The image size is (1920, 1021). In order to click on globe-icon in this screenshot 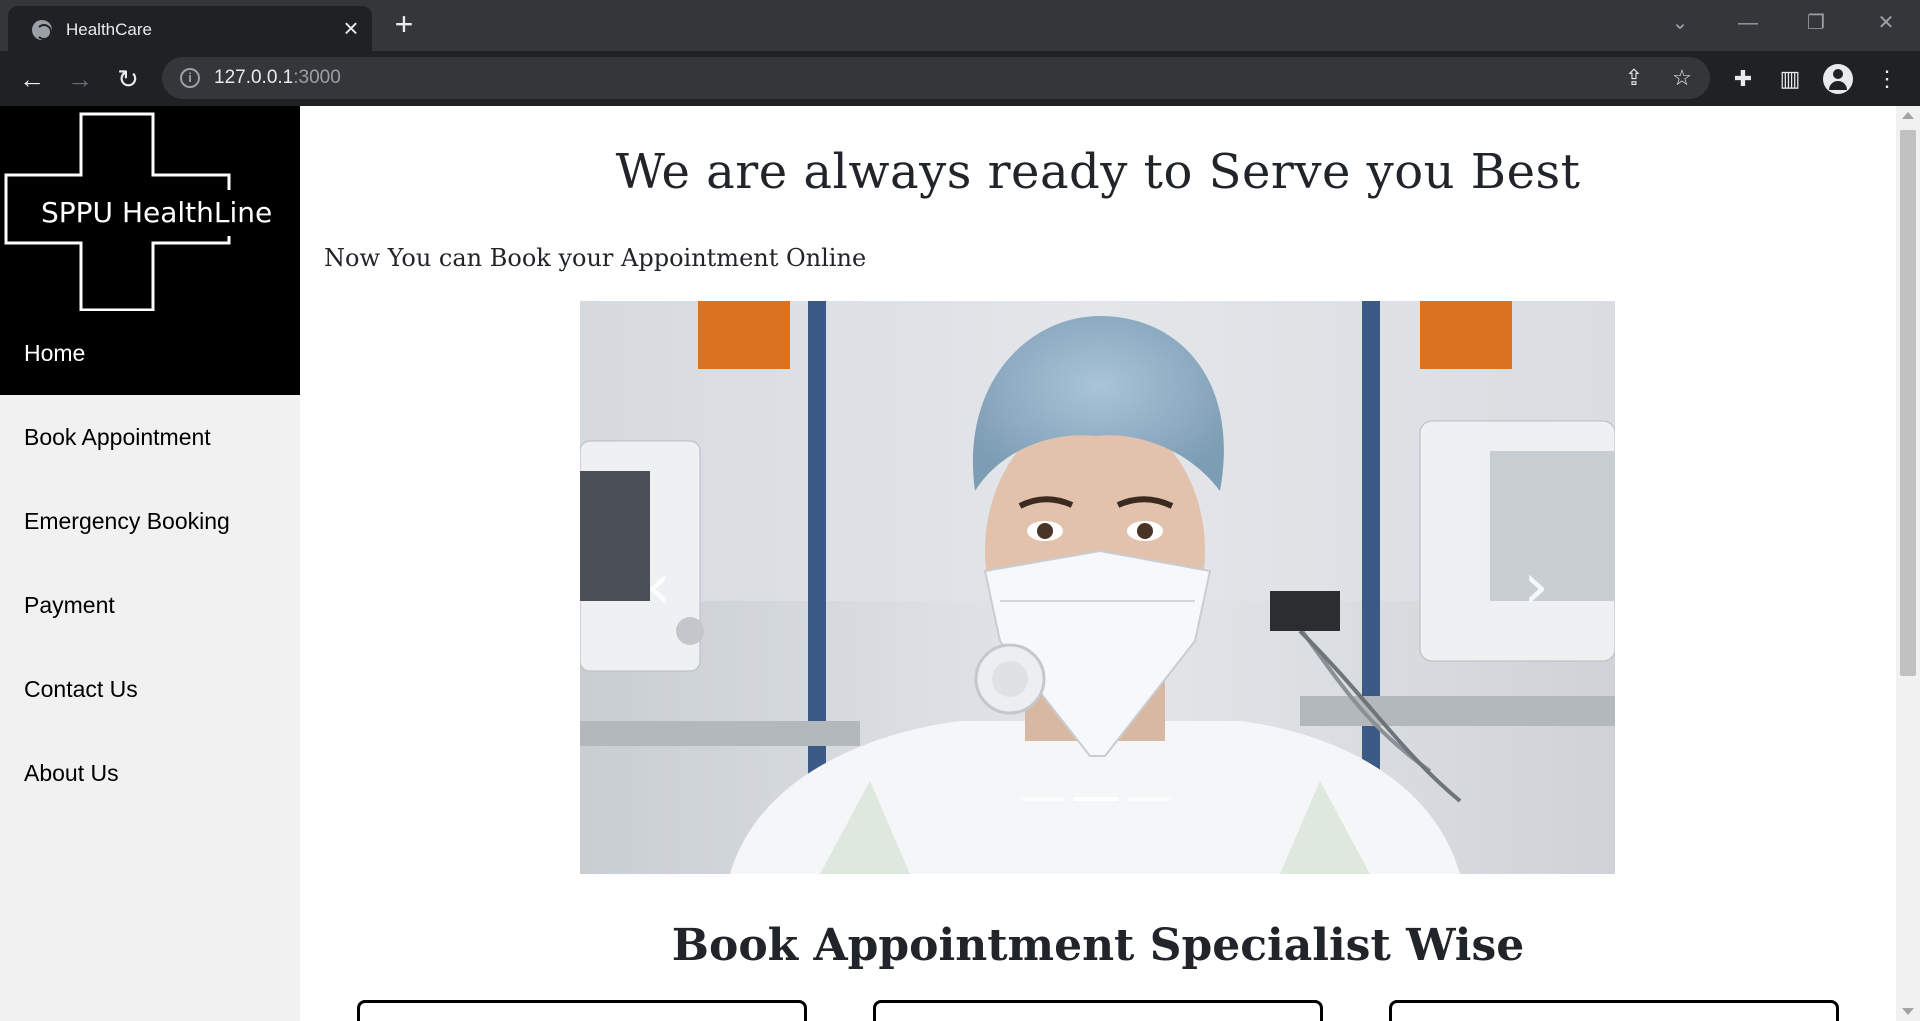, I will do `click(42, 30)`.